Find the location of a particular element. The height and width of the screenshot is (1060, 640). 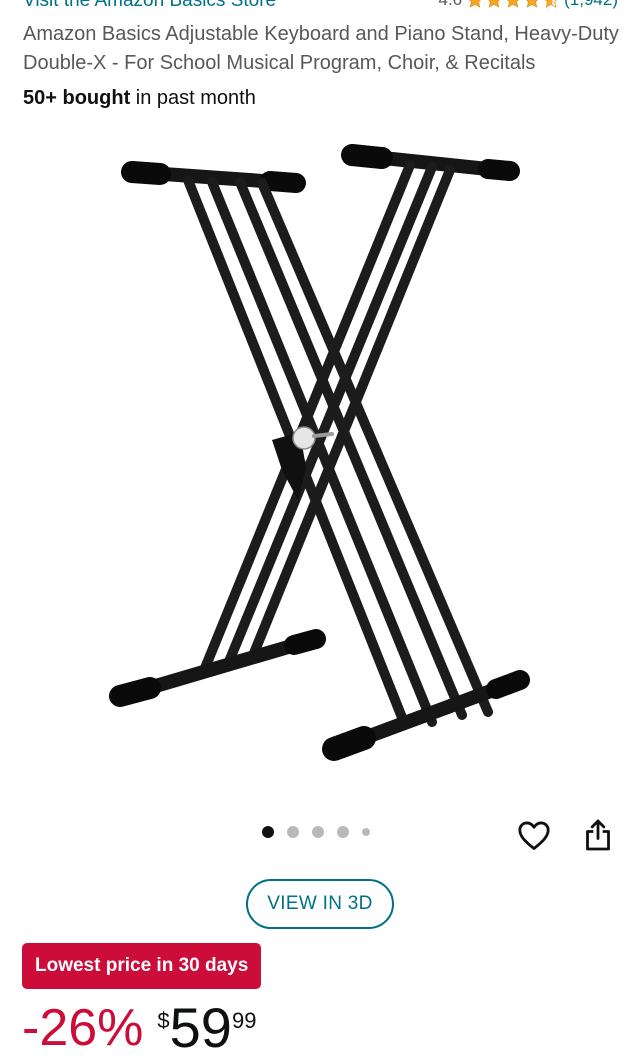

view-in-3d-button: VIEW IN 3D is located at coordinates (320, 904).